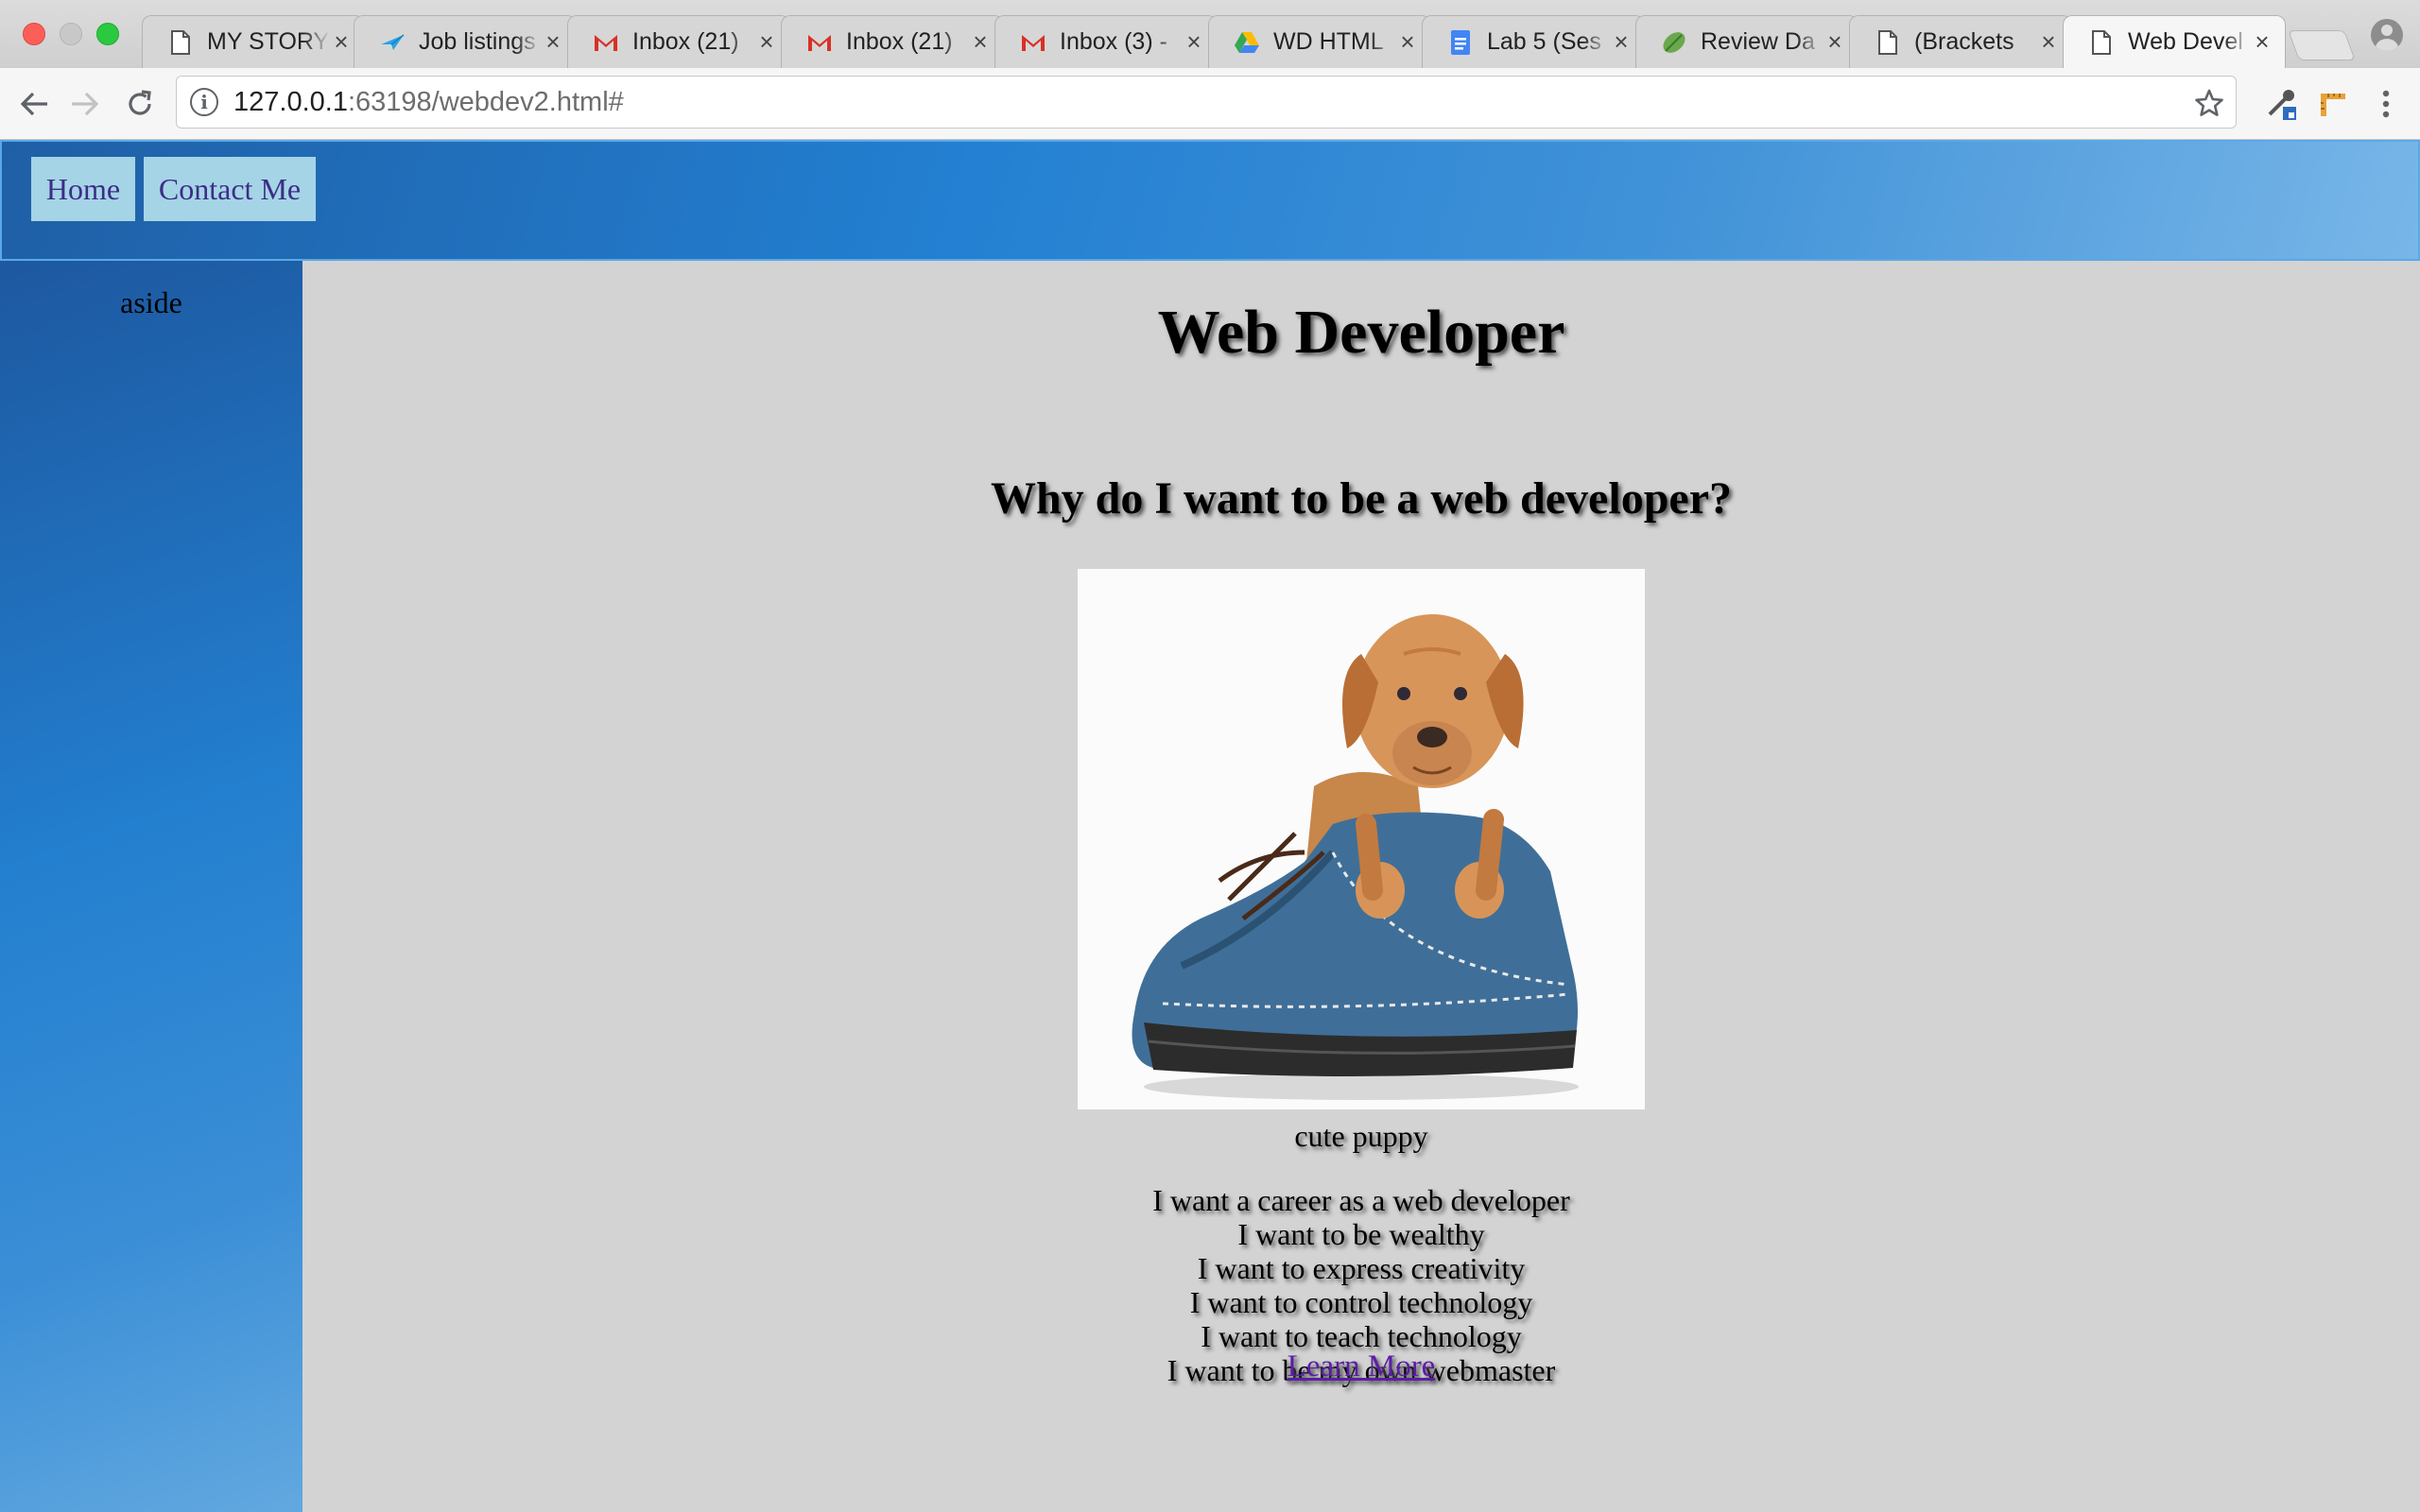 The image size is (2420, 1512). I want to click on tab-inbox-3: Inbox (3) - ×, so click(1106, 41).